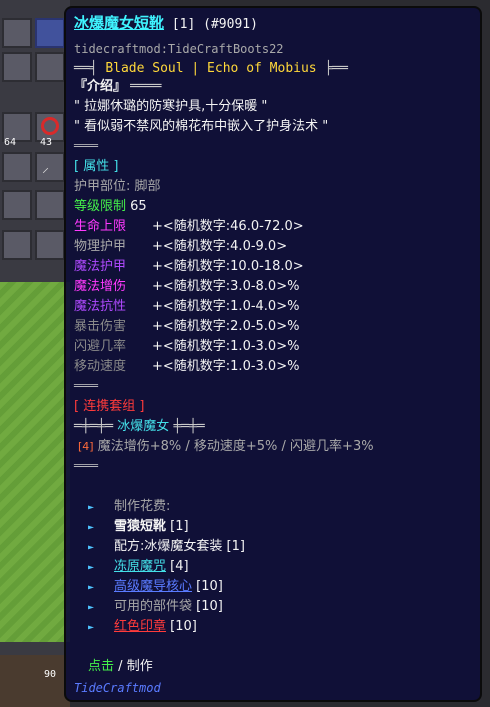 This screenshot has width=490, height=707. I want to click on stat-row: 暴击伤害 +<随机数字:2.0-5.0>%, so click(186, 327).